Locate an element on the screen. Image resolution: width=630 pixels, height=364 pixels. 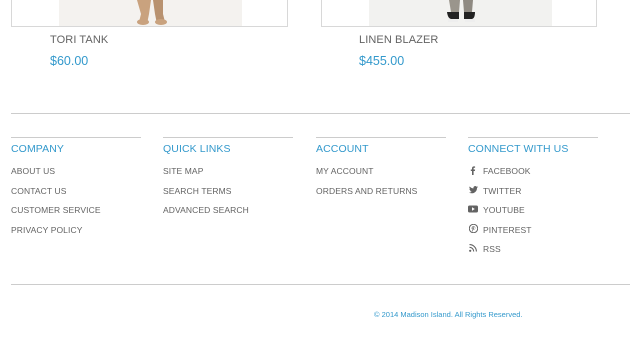
footer-link-orders-and-returns: ORDERS AND RETURNS is located at coordinates (381, 196).